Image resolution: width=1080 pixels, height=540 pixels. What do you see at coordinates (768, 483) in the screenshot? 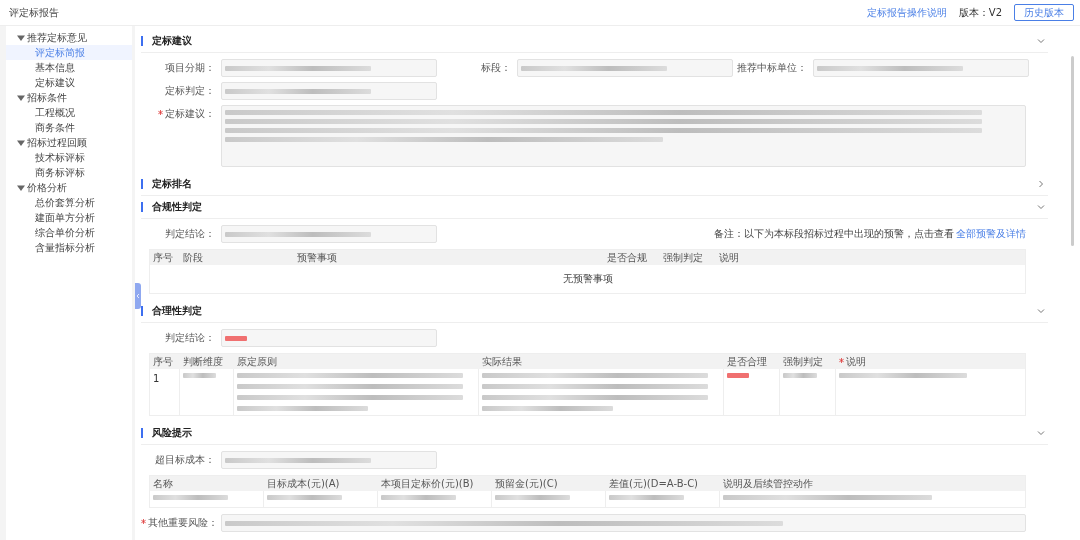
I see `column-header: 说明及后续管控动作` at bounding box center [768, 483].